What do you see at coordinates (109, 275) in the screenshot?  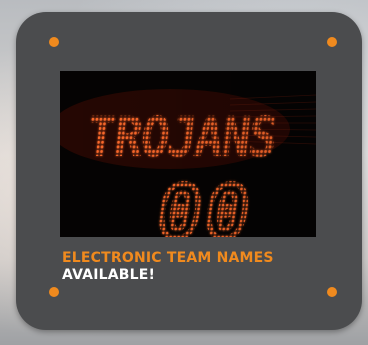 I see `caption-subline: AVAILABLE!` at bounding box center [109, 275].